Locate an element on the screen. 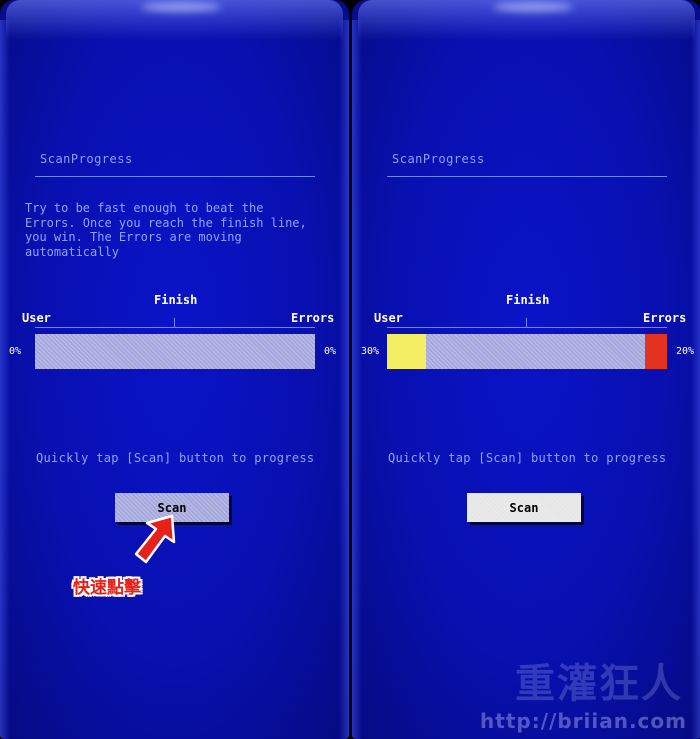 The height and width of the screenshot is (739, 700). watermark-url: http://briian.com is located at coordinates (583, 721).